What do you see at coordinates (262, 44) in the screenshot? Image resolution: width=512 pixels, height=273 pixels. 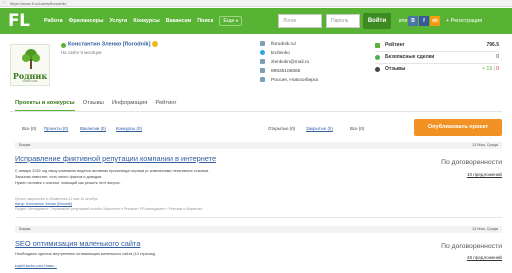 I see `globe-icon` at bounding box center [262, 44].